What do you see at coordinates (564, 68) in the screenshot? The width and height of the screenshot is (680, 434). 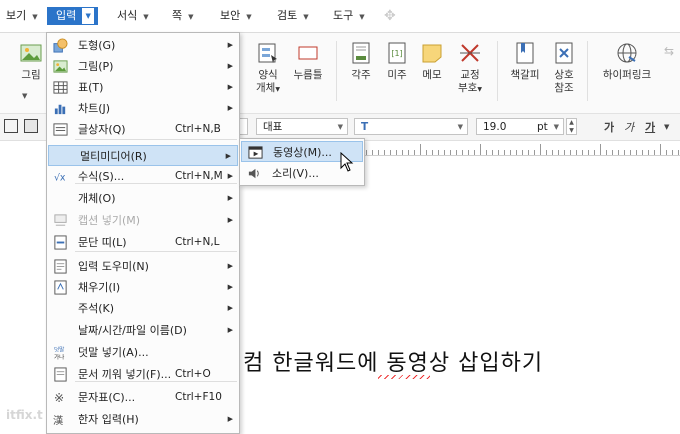 I see `cross-reference-button: 상호 참조` at bounding box center [564, 68].